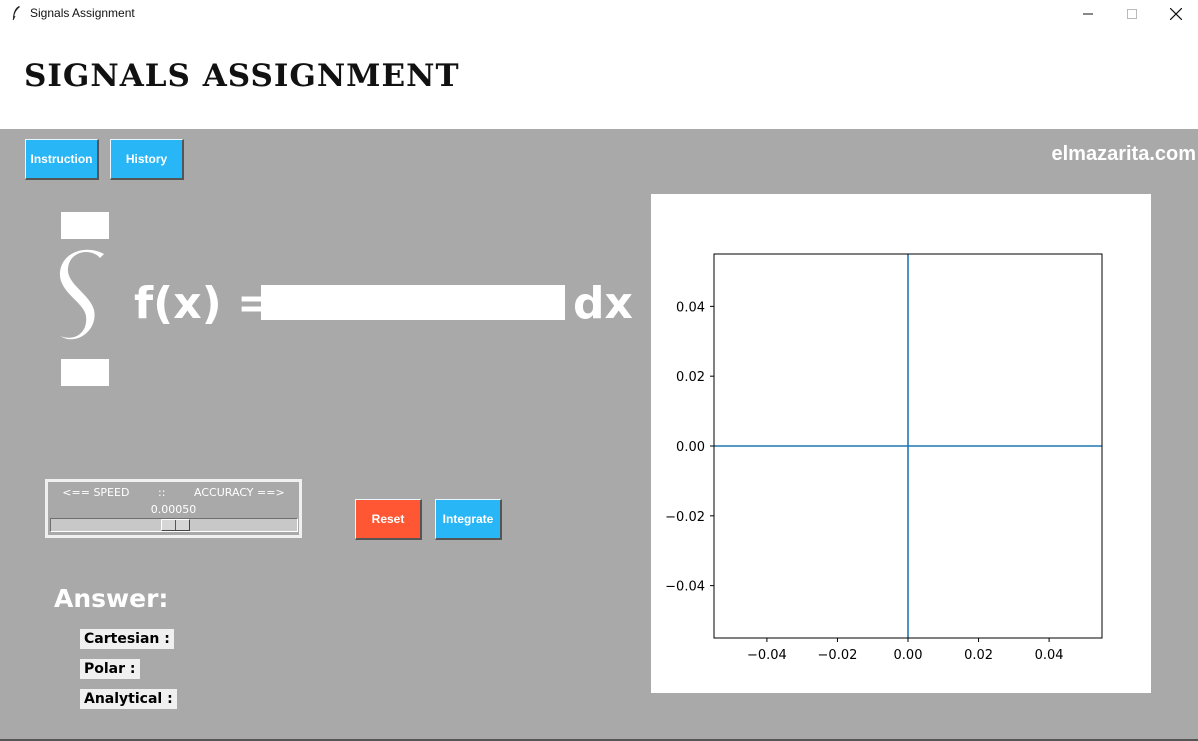 Image resolution: width=1198 pixels, height=741 pixels. What do you see at coordinates (908, 655) in the screenshot?
I see `x-tick-label: 0.00` at bounding box center [908, 655].